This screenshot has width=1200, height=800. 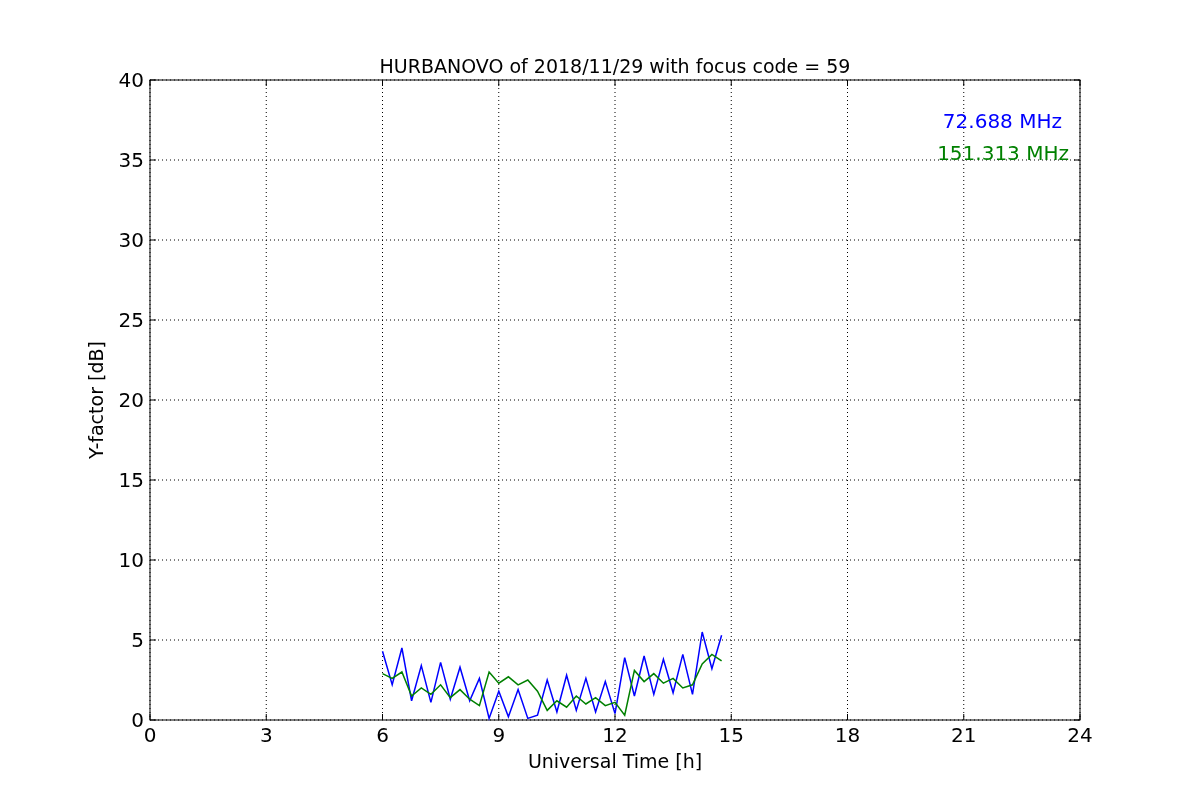 I want to click on tick-label: 40, so click(x=131, y=80).